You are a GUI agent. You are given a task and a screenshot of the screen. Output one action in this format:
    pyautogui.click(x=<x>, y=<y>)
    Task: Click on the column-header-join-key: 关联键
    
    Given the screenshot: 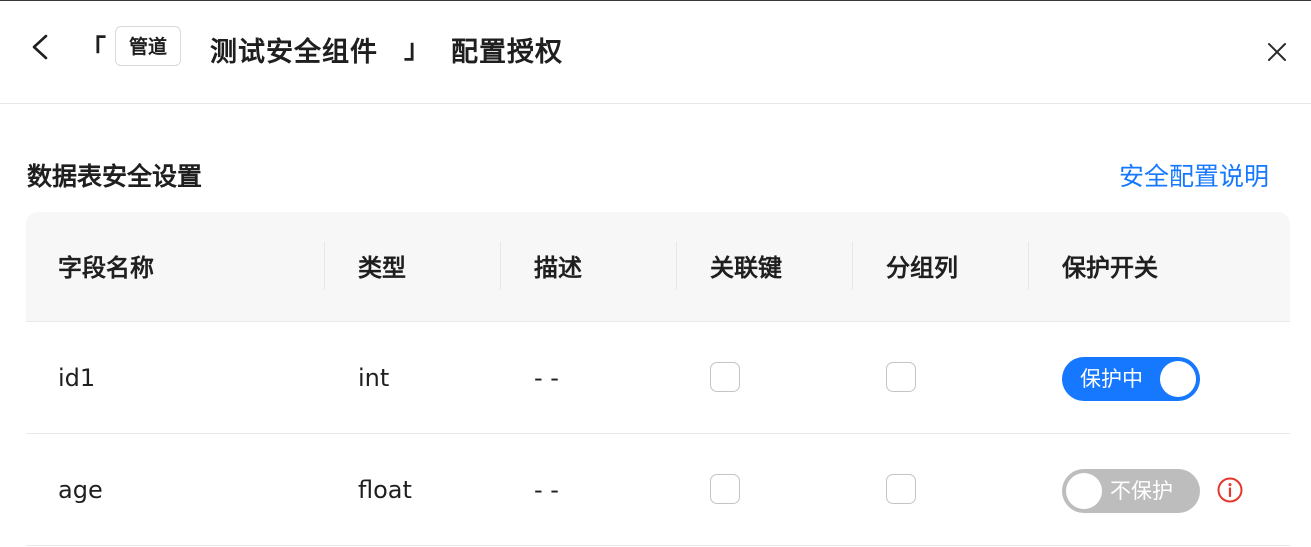 What is the action you would take?
    pyautogui.click(x=746, y=268)
    